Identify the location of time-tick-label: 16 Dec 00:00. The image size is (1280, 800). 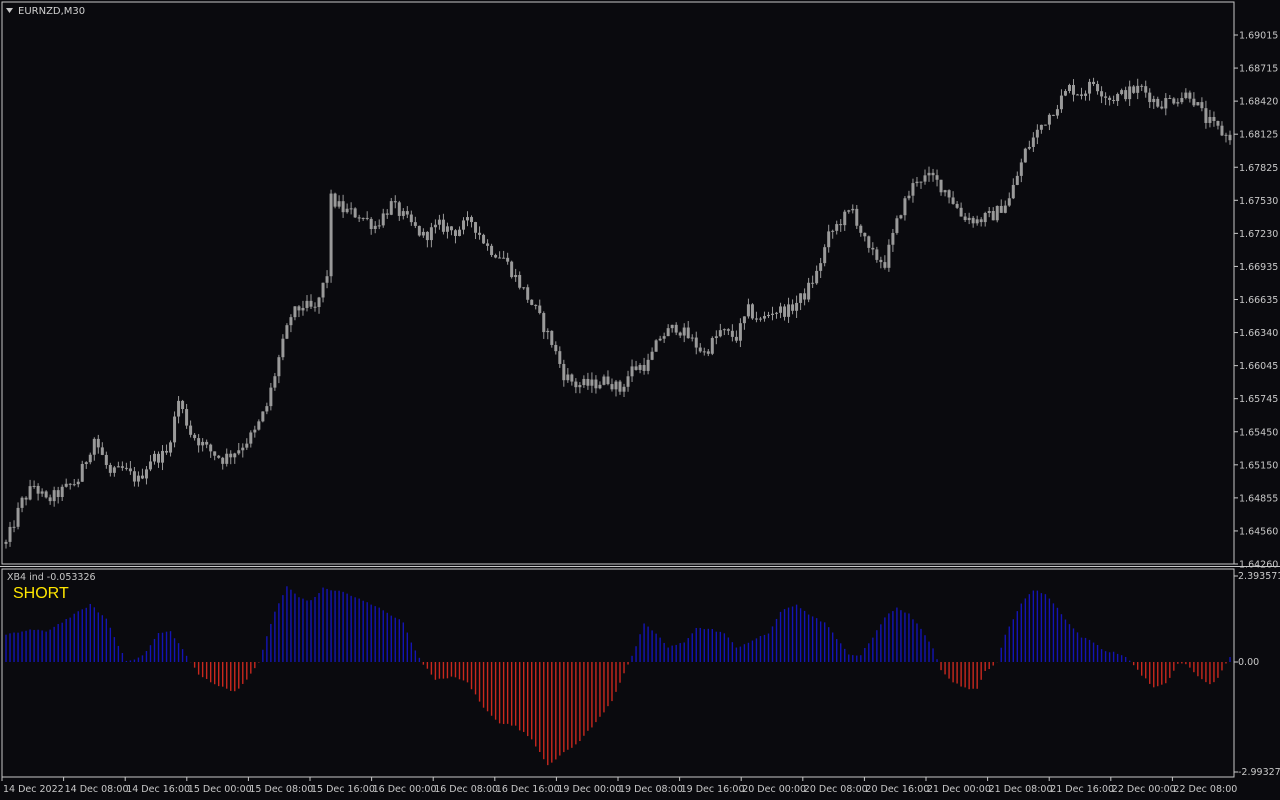
(405, 789).